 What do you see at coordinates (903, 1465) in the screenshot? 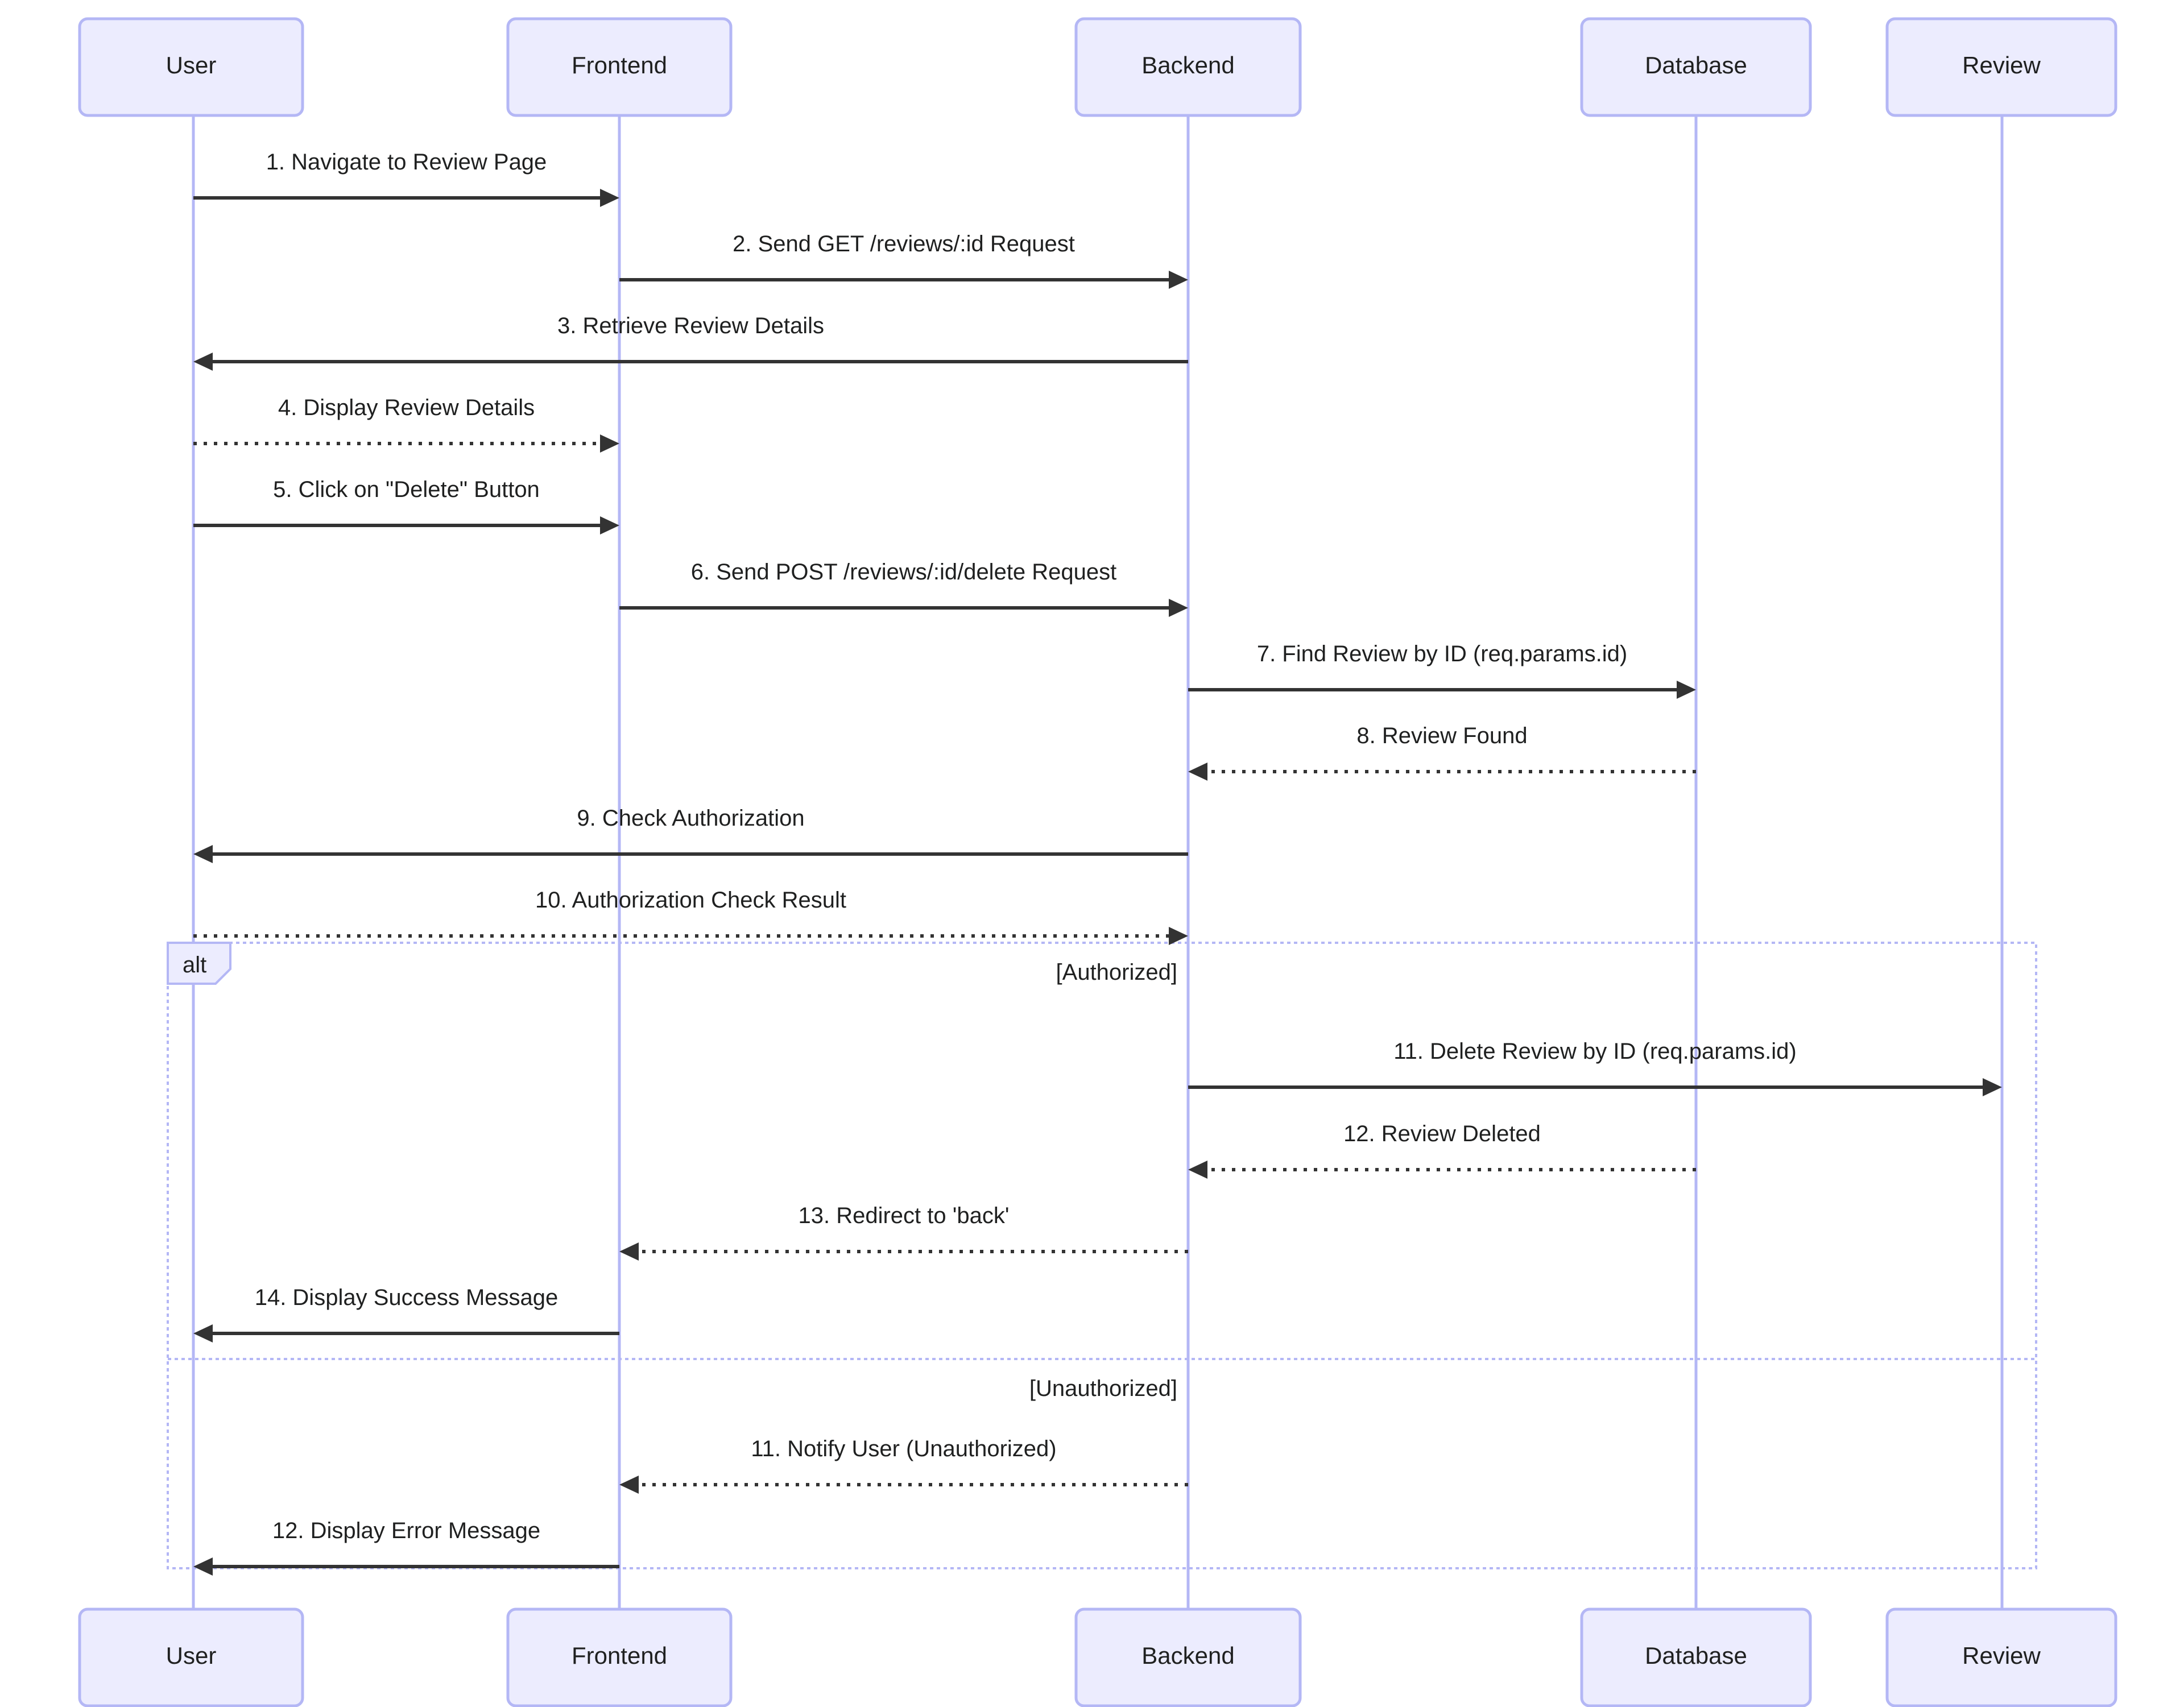
I see `message-11b: 11. Notify User (Unauthorized)` at bounding box center [903, 1465].